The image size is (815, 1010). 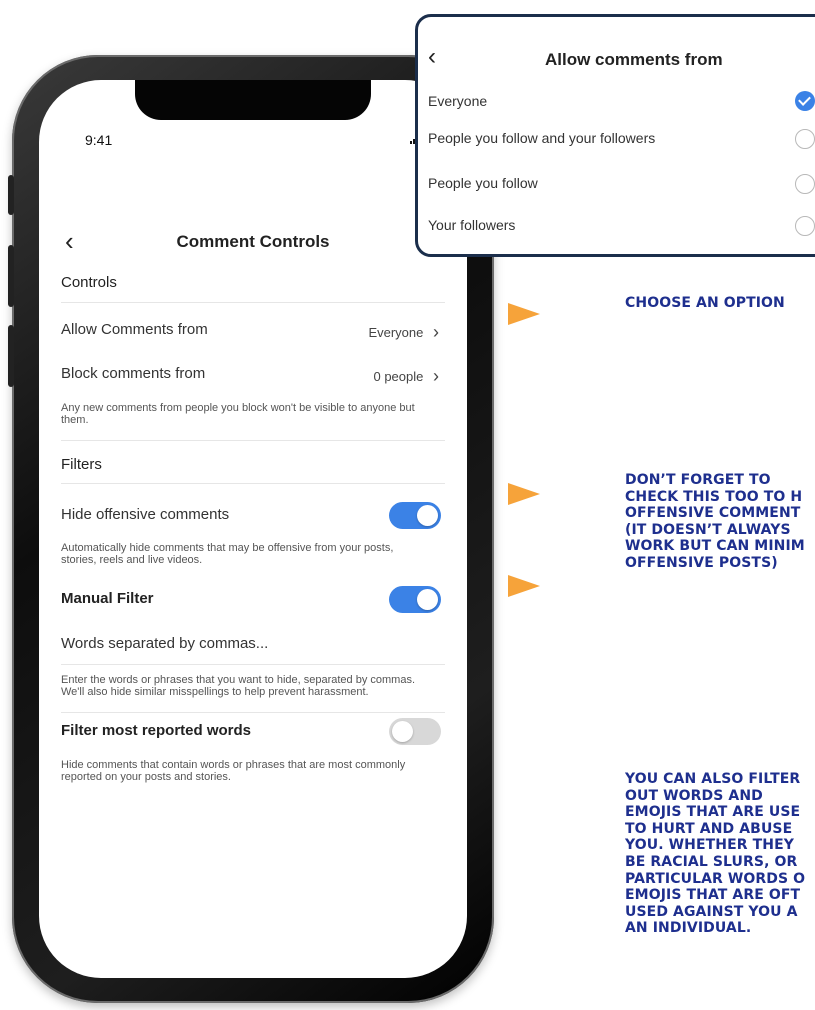 I want to click on hide-offensive-row: Hide offensive comments, so click(x=253, y=517).